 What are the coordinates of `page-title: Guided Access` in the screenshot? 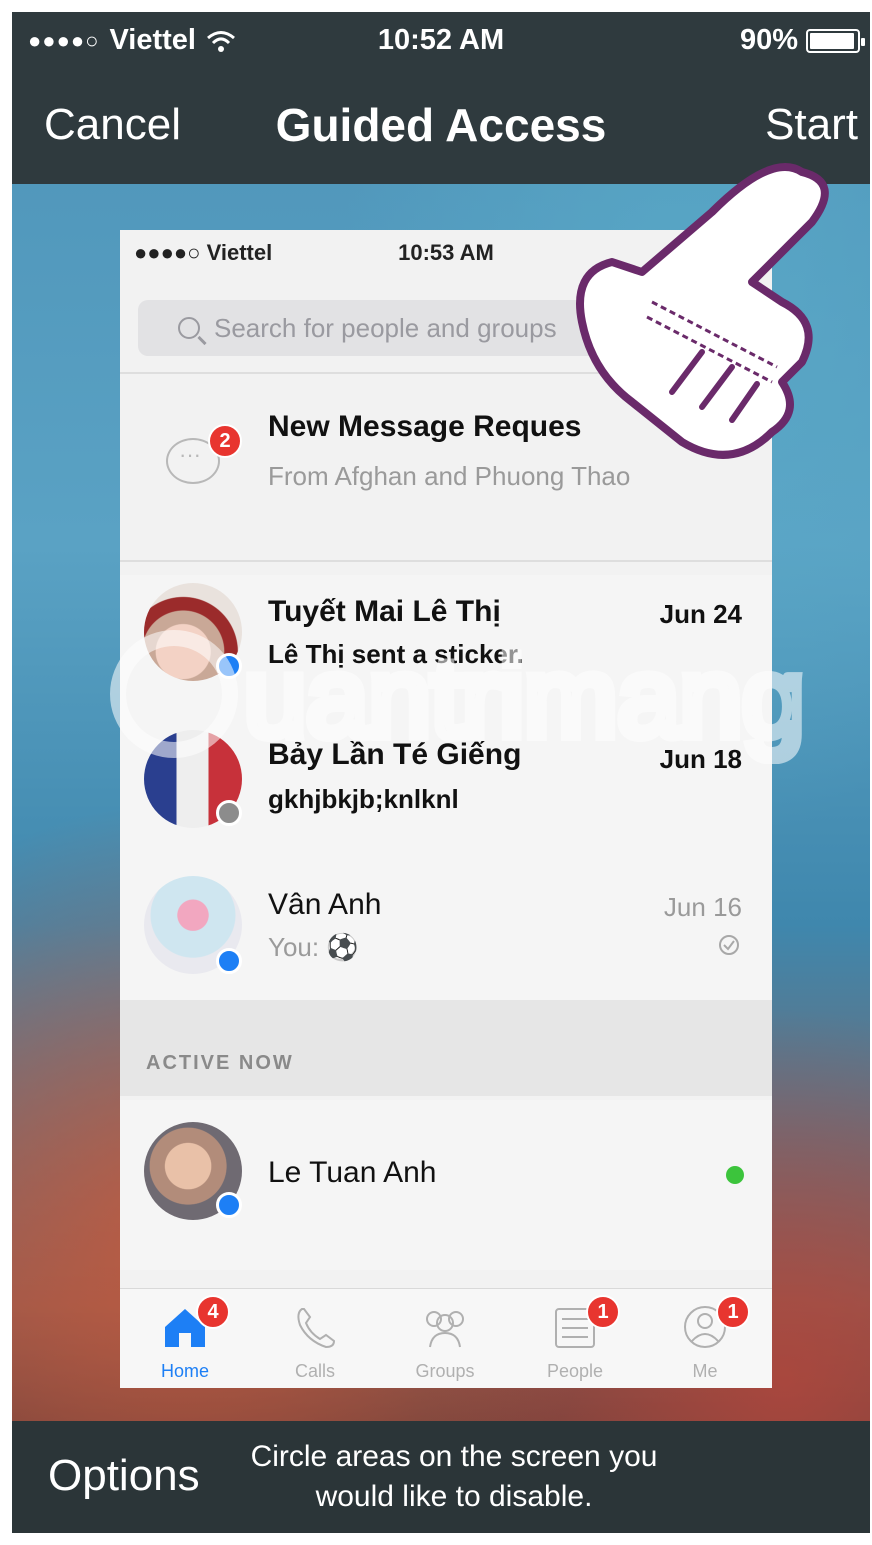 It's located at (441, 125).